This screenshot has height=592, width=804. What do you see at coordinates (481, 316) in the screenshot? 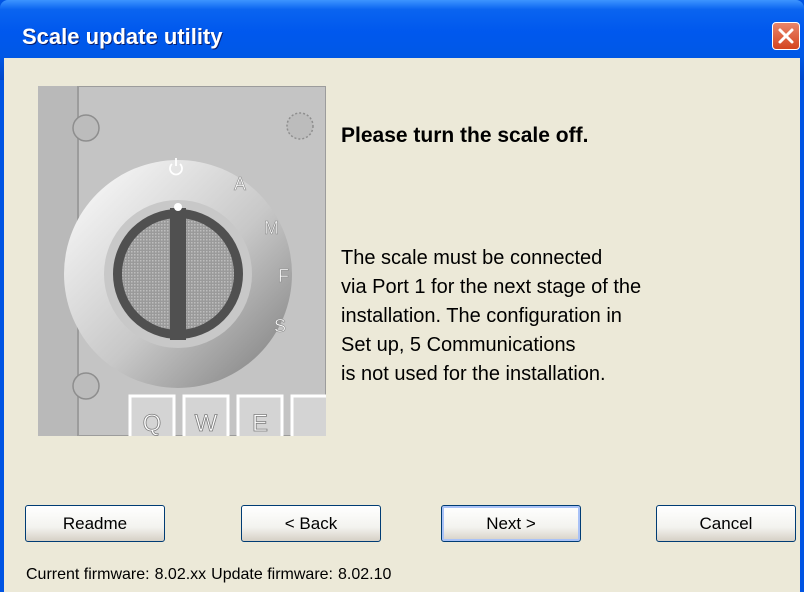
I see `paragraph-line: installation. The configuration in` at bounding box center [481, 316].